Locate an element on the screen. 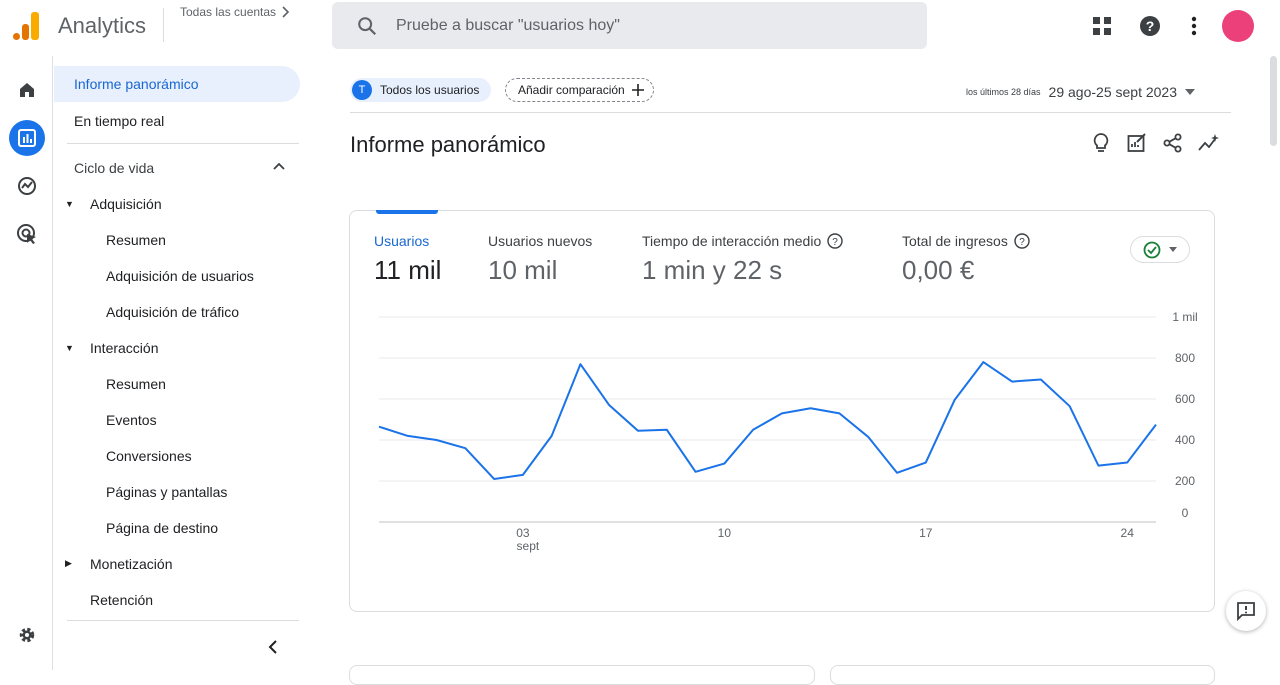  search-icon is located at coordinates (367, 25).